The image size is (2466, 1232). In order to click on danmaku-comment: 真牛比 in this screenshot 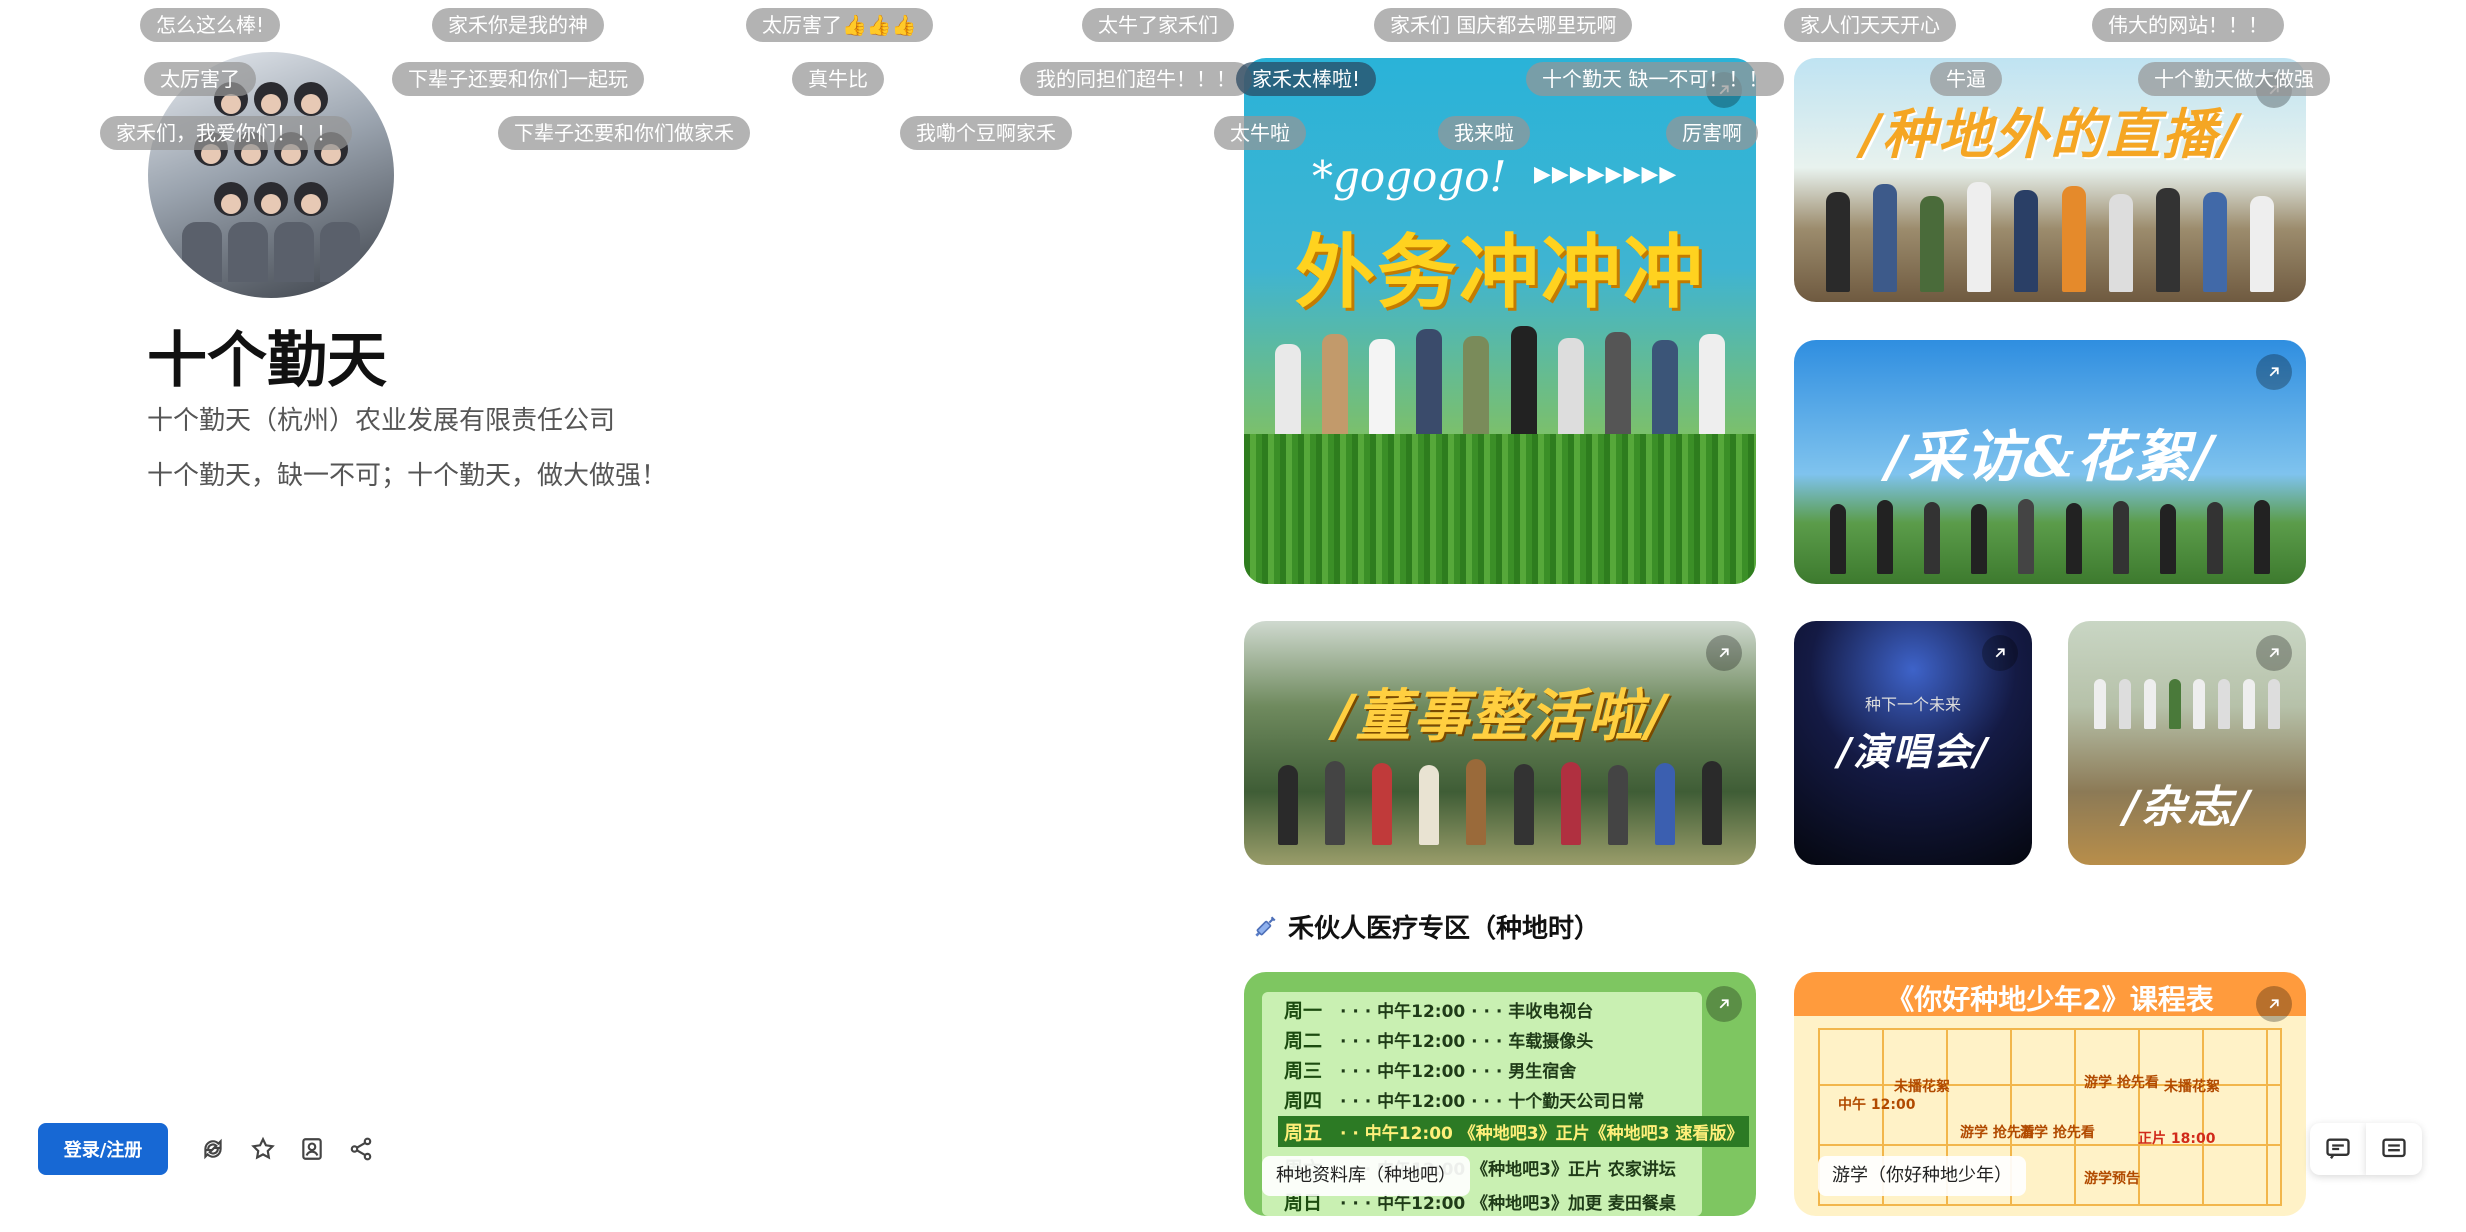, I will do `click(838, 79)`.